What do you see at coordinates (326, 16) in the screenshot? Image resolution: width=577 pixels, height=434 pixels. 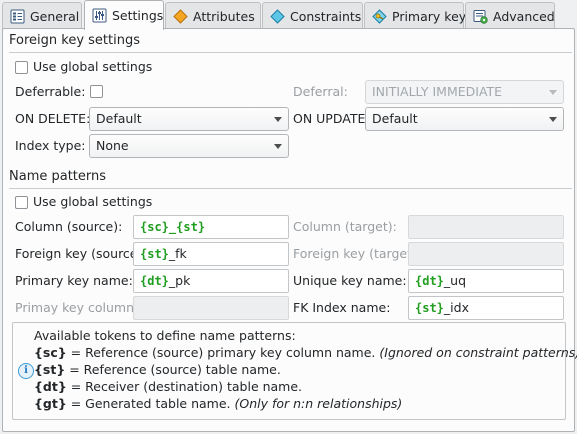 I see `tab-label: Constraints` at bounding box center [326, 16].